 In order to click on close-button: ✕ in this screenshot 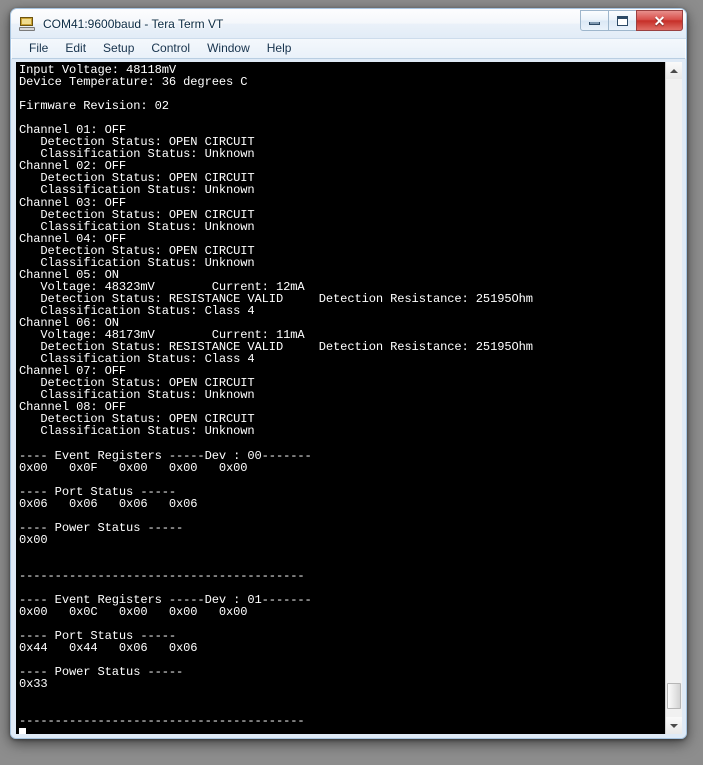, I will do `click(659, 20)`.